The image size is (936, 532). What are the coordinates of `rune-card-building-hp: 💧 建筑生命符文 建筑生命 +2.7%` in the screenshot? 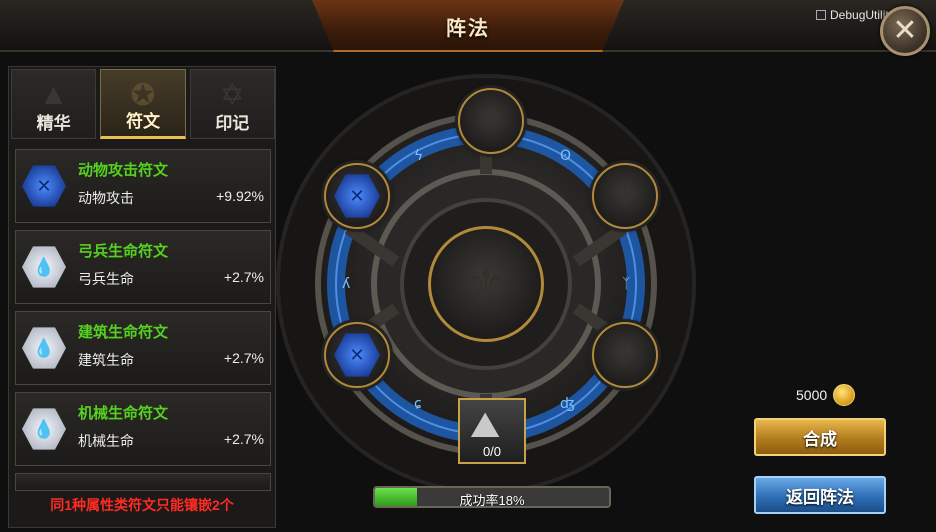 It's located at (143, 348).